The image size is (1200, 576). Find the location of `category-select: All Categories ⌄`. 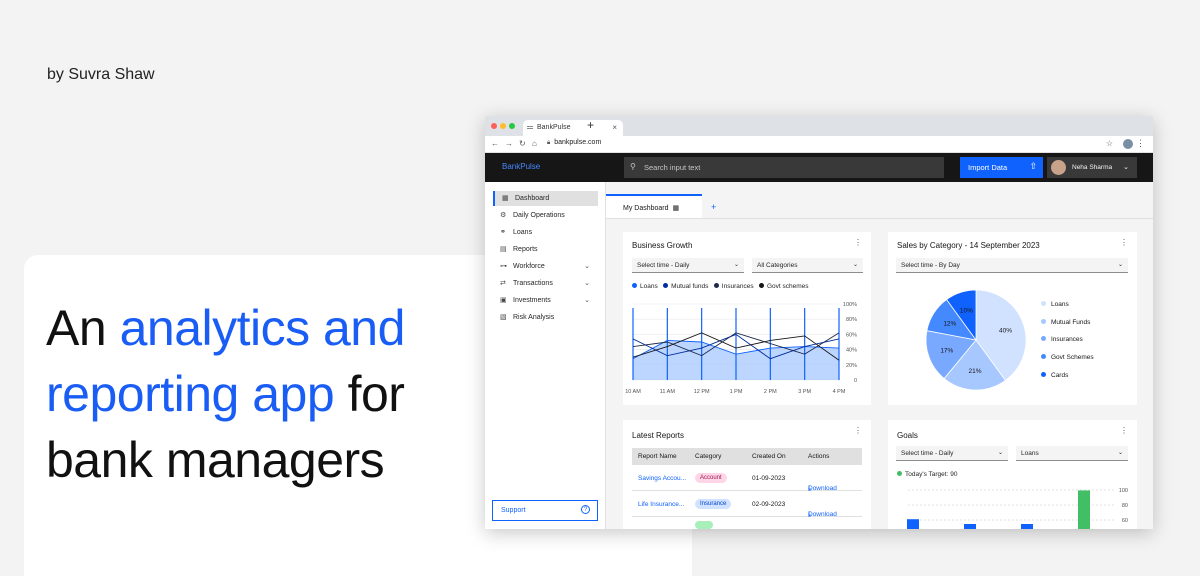

category-select: All Categories ⌄ is located at coordinates (807, 265).